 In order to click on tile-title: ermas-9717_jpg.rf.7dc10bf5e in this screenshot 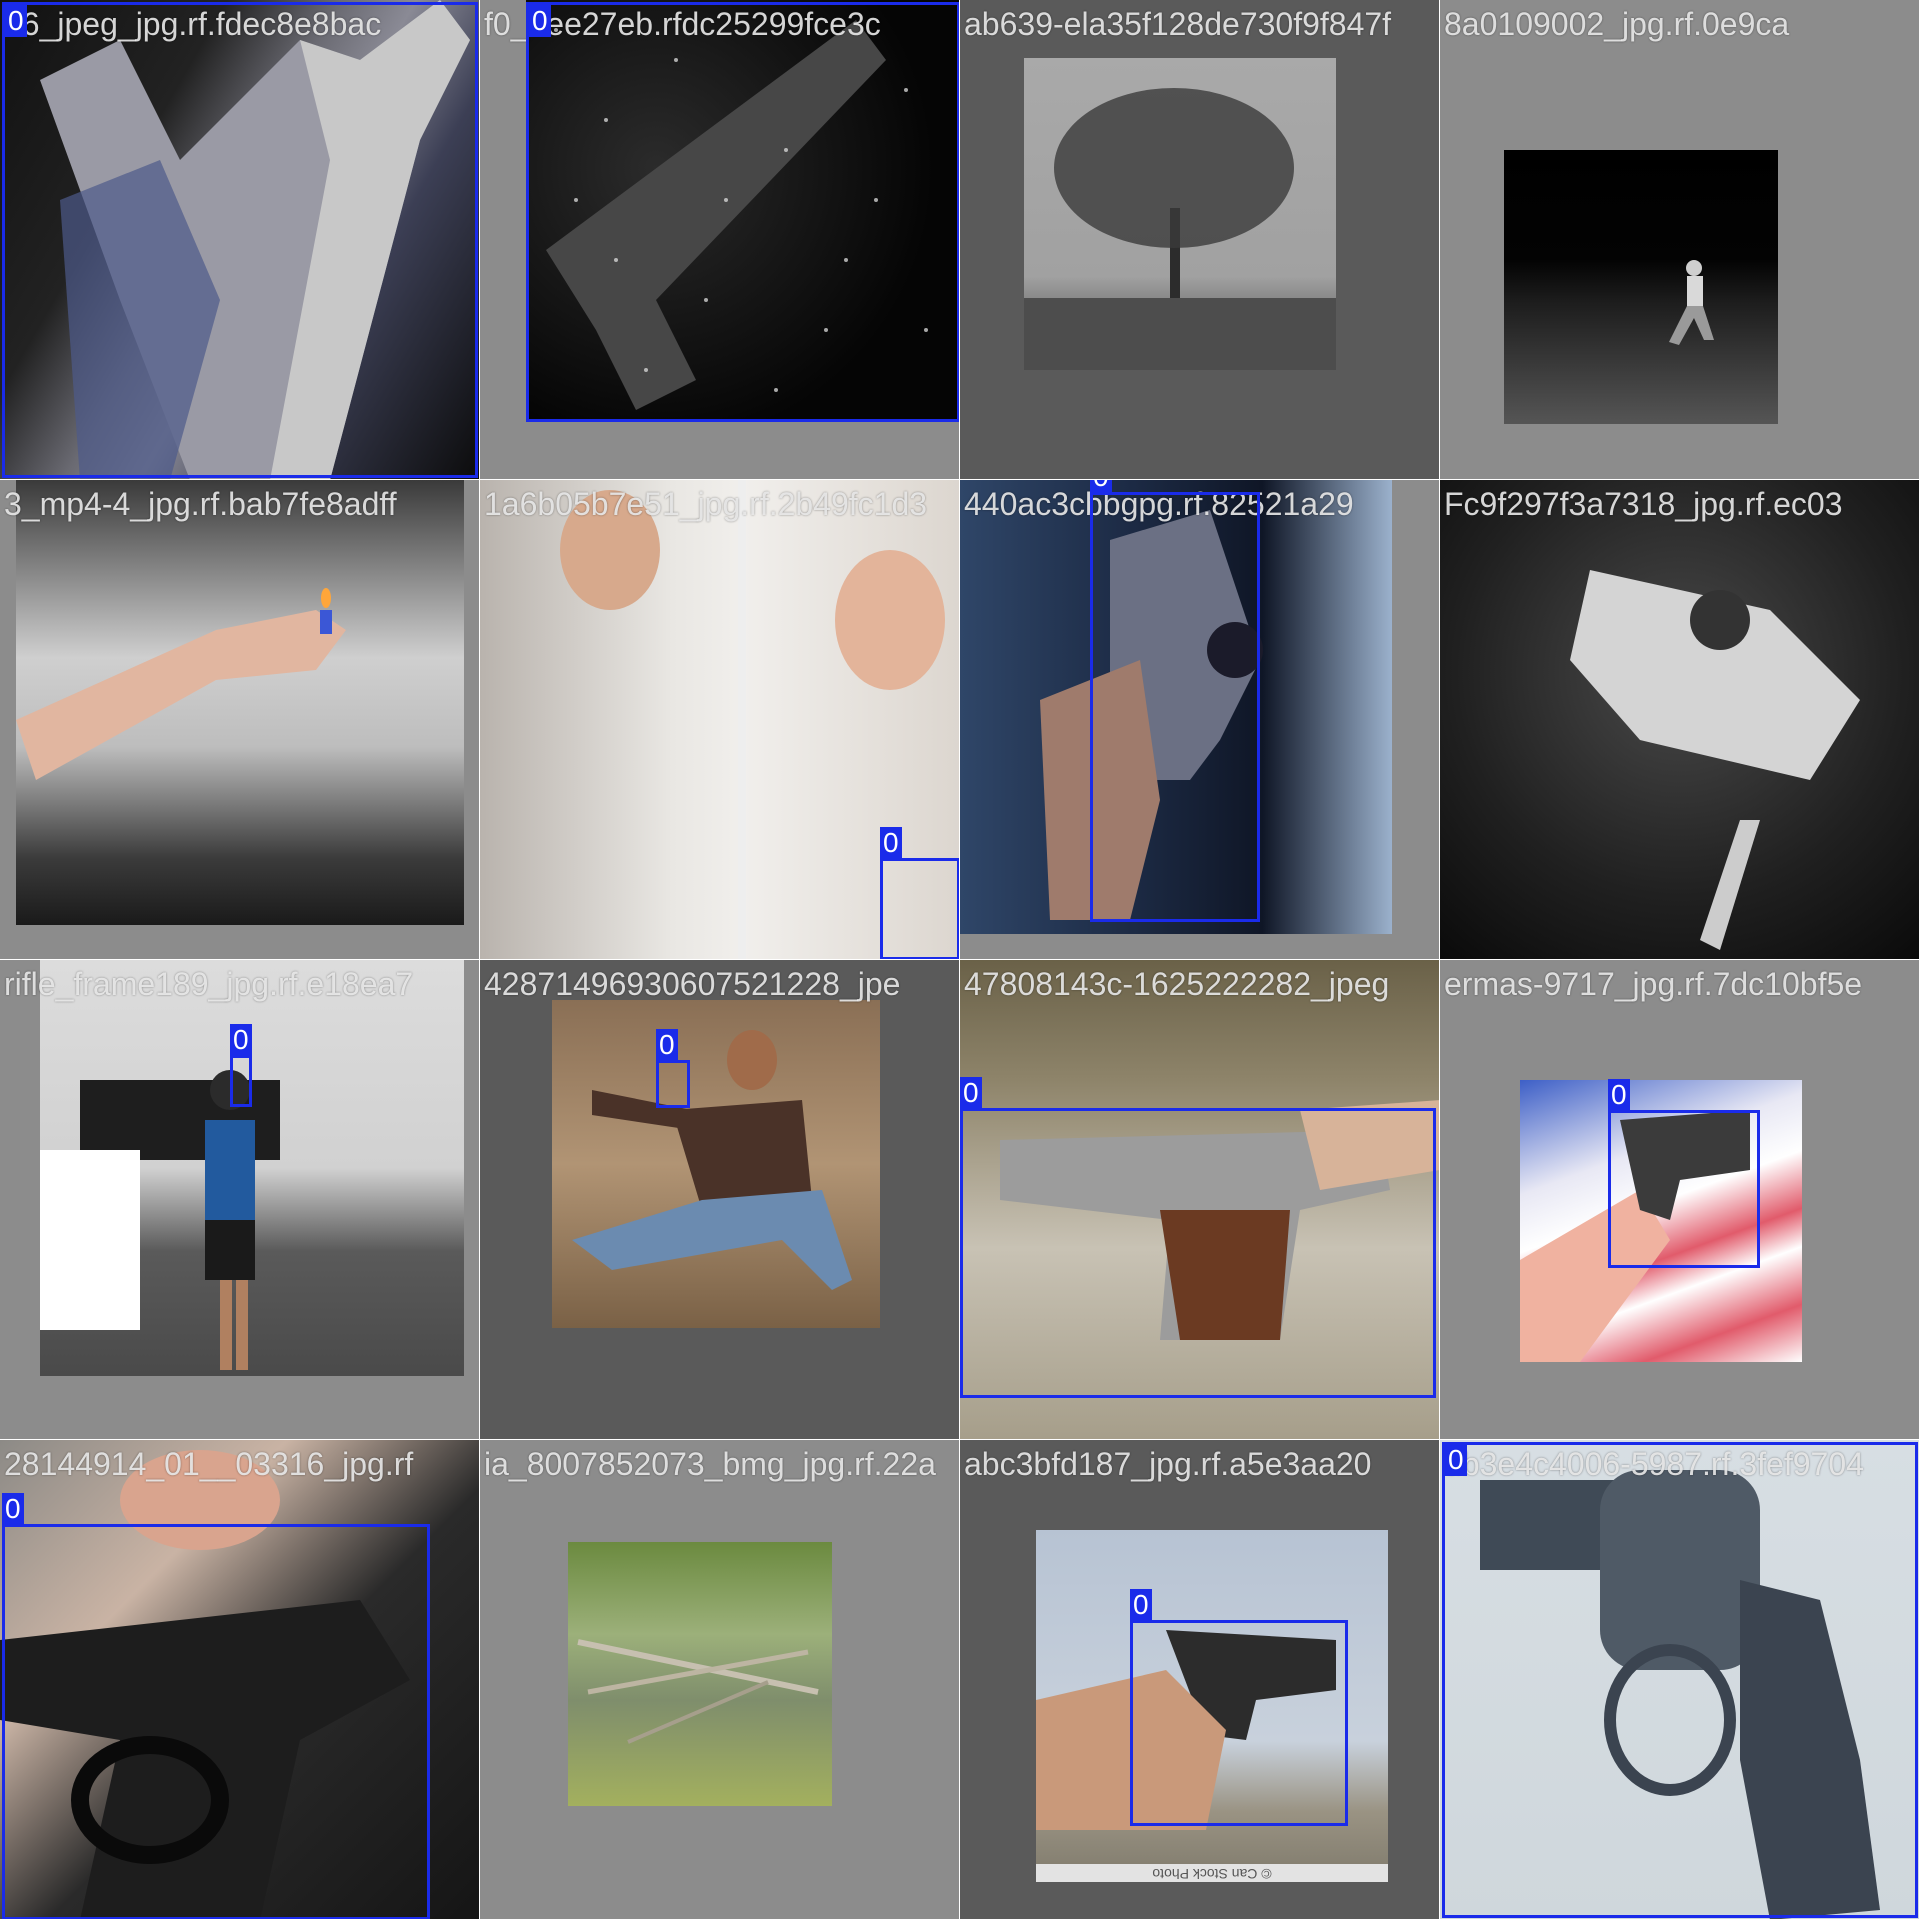, I will do `click(1653, 984)`.